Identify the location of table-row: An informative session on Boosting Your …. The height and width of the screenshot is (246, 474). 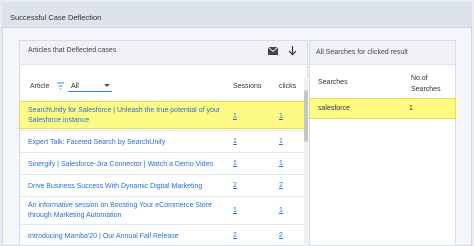
(163, 210).